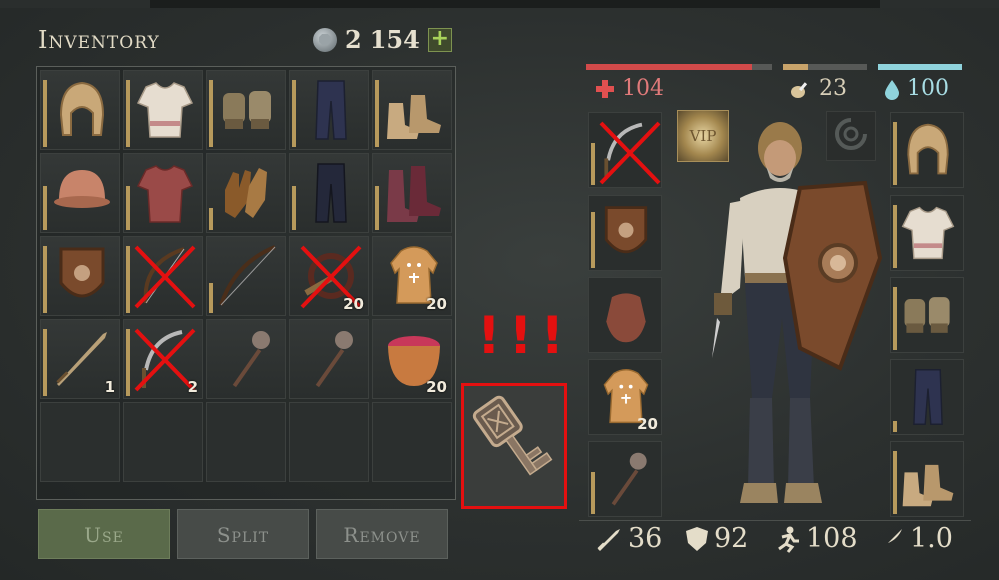 This screenshot has height=580, width=999. I want to click on inventory-slot: 1, so click(80, 359).